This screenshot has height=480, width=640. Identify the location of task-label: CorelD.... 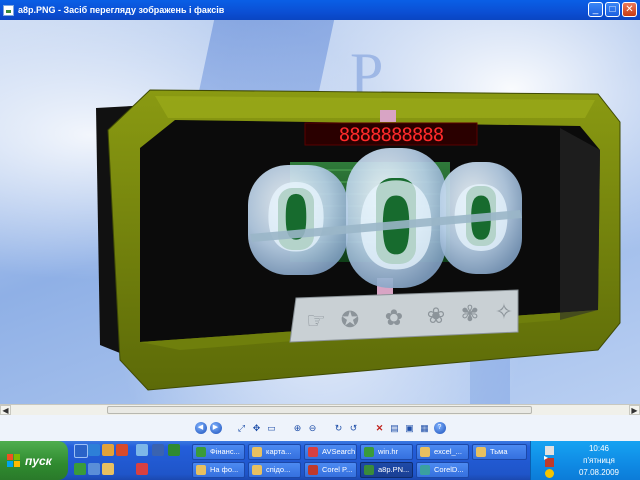
(449, 469).